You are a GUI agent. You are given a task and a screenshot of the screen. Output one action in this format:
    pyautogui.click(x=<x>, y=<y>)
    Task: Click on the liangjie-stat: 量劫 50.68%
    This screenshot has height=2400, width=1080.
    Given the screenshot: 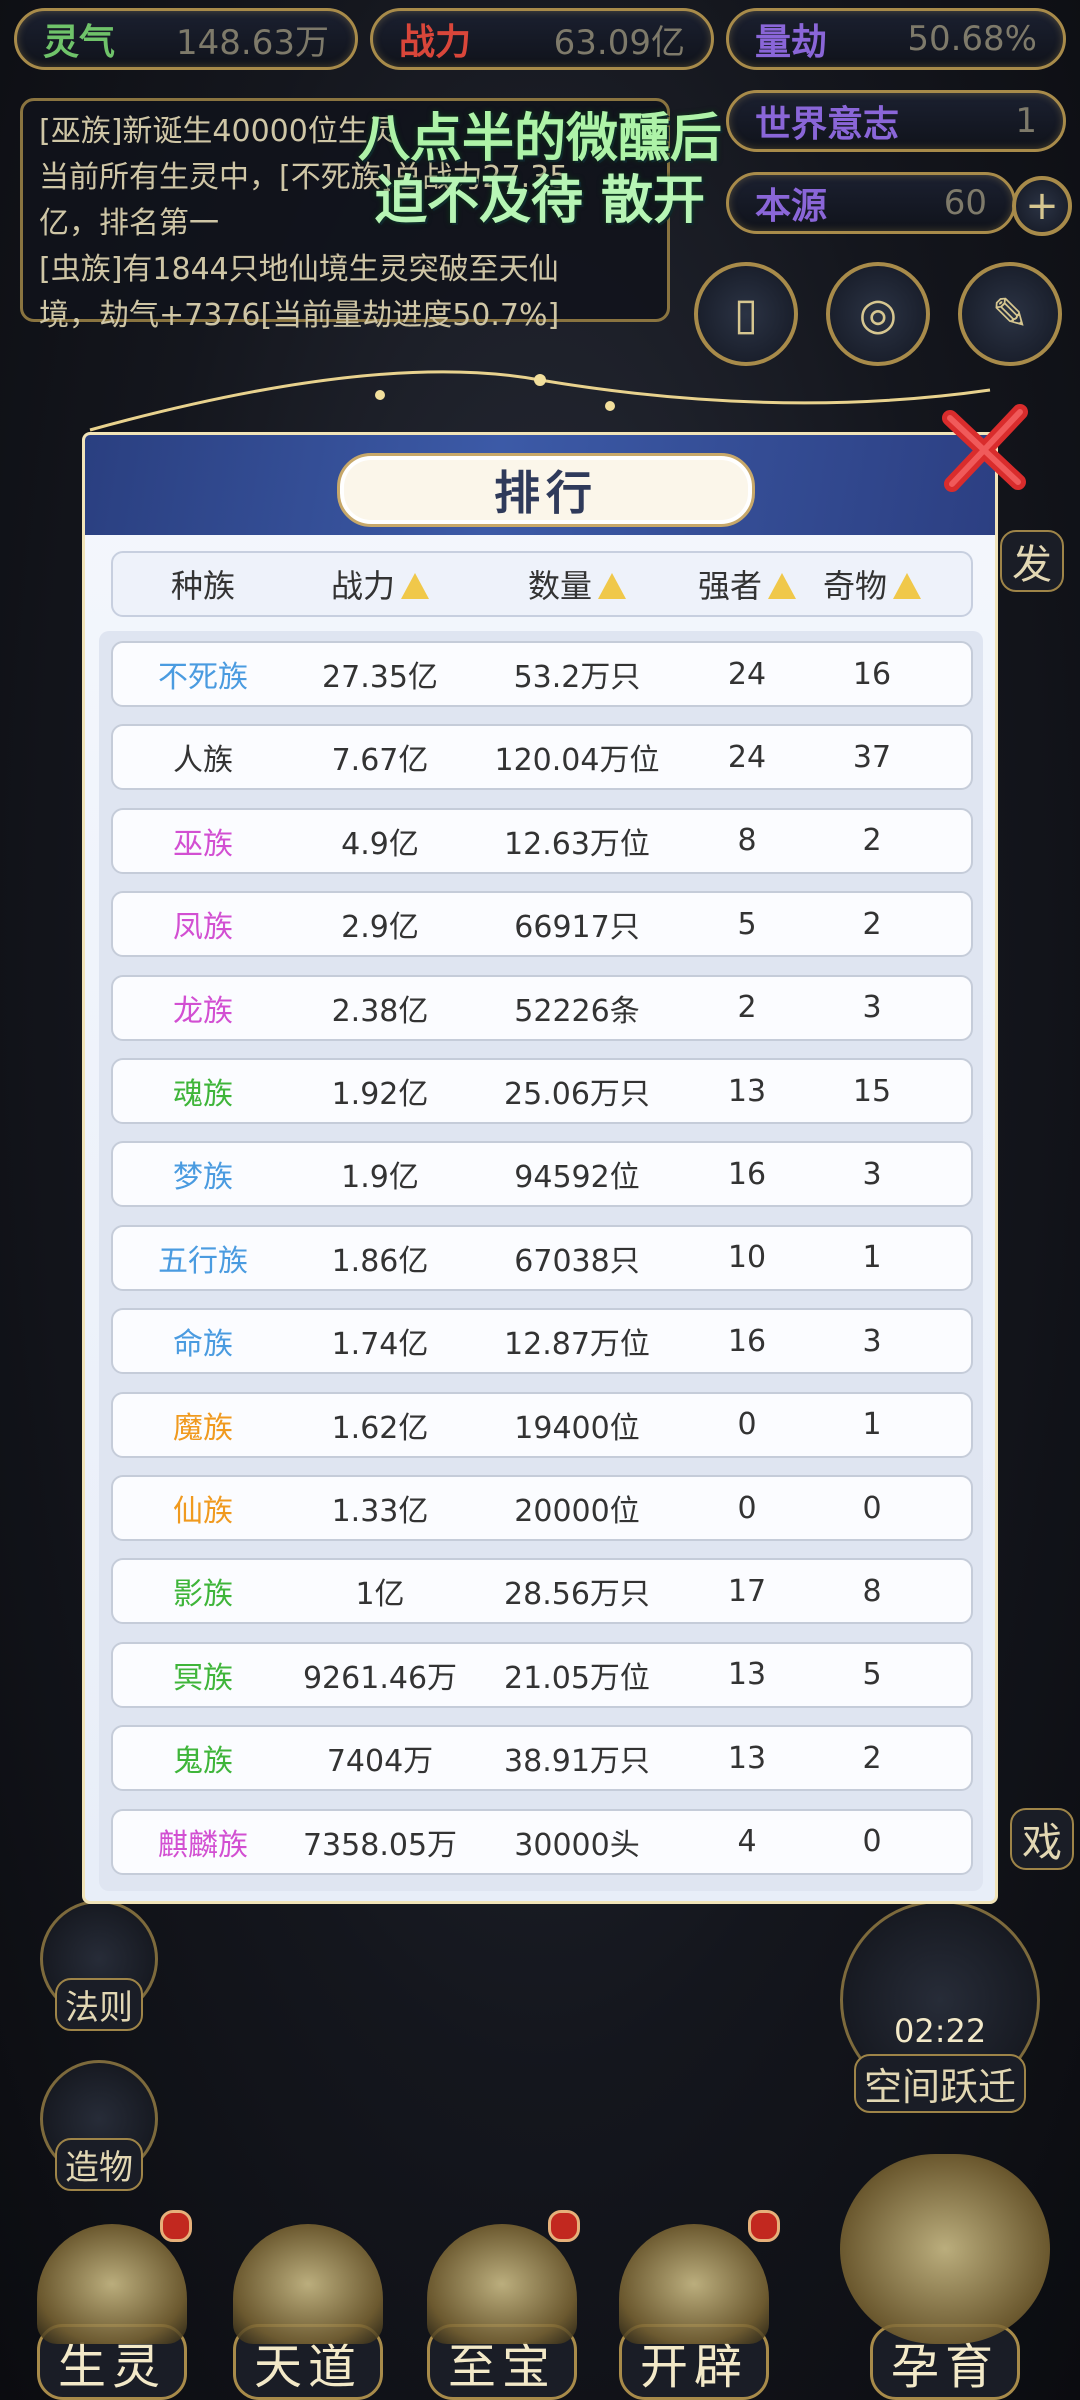 What is the action you would take?
    pyautogui.click(x=896, y=39)
    